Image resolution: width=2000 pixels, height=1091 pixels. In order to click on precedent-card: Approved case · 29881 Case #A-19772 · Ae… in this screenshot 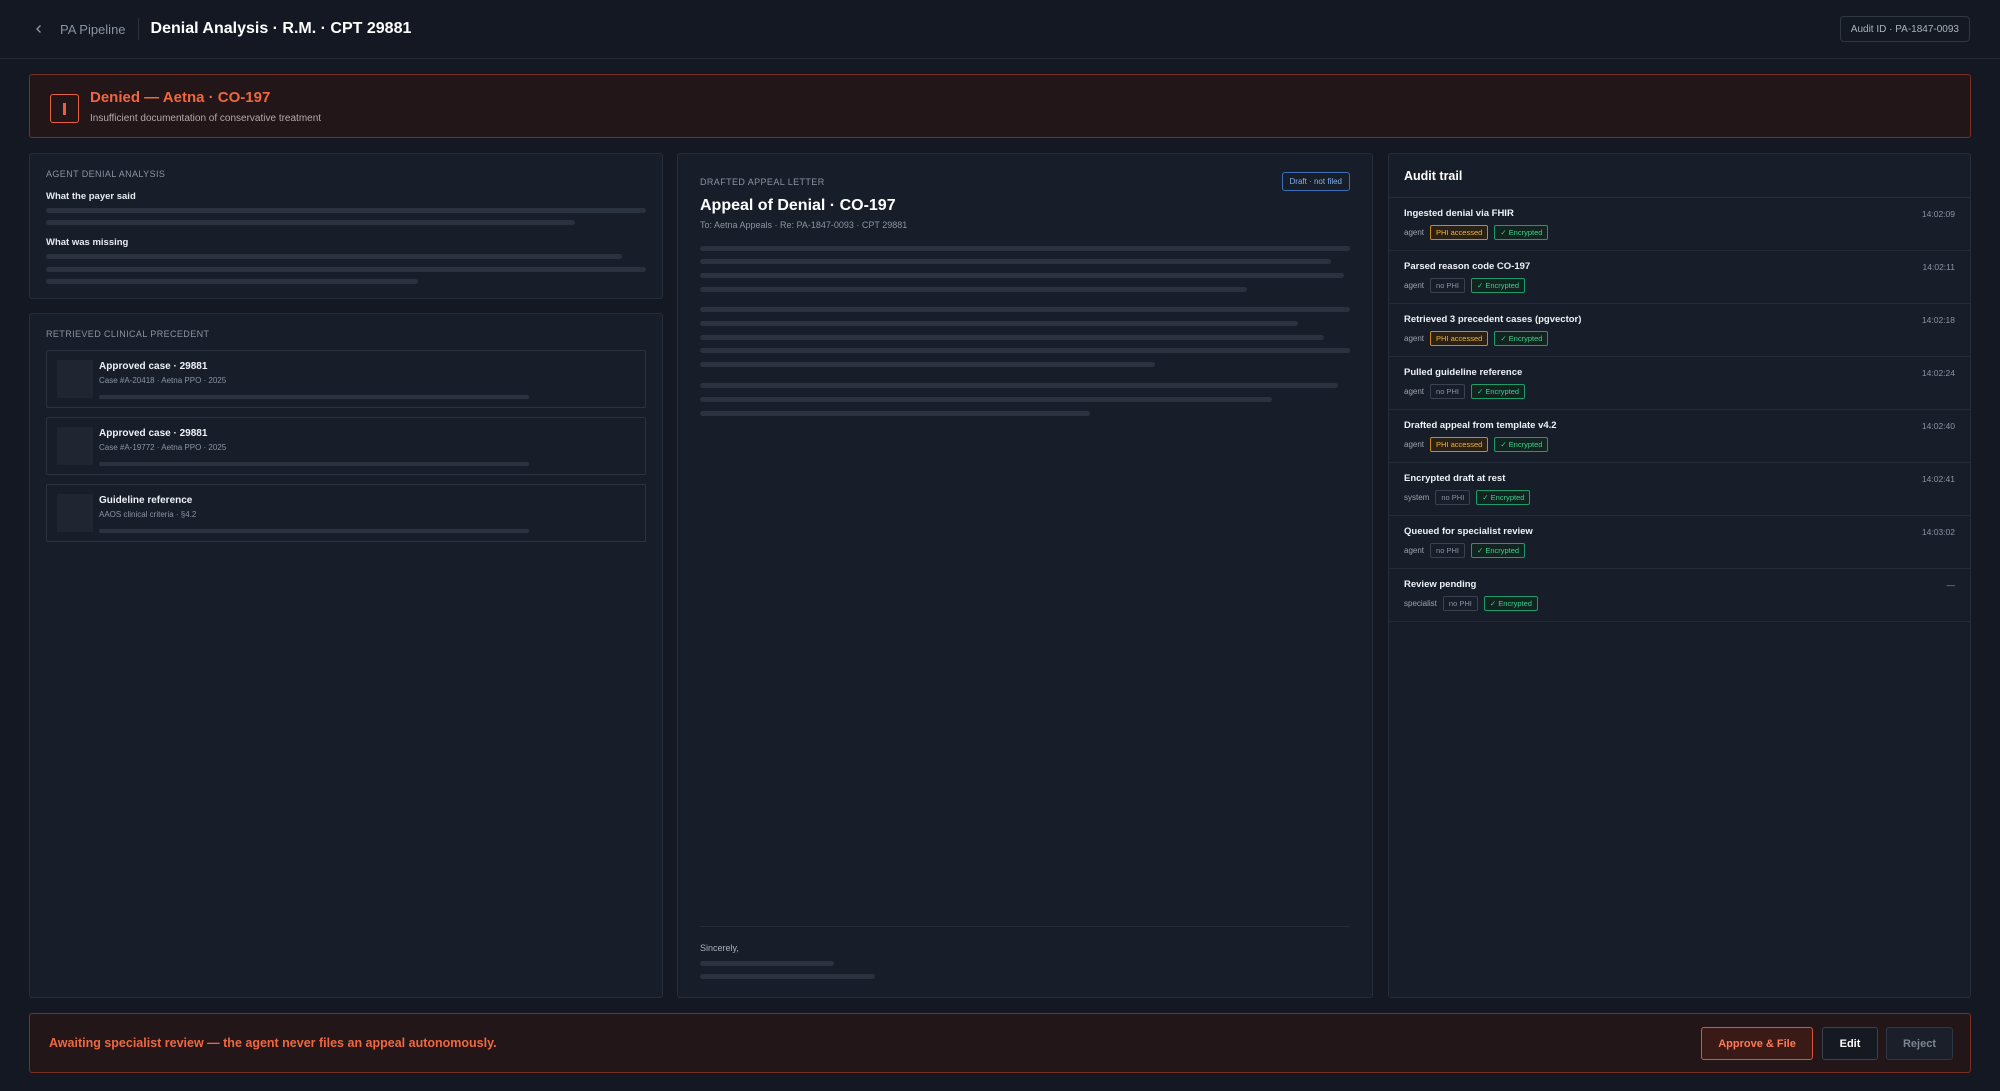, I will do `click(346, 446)`.